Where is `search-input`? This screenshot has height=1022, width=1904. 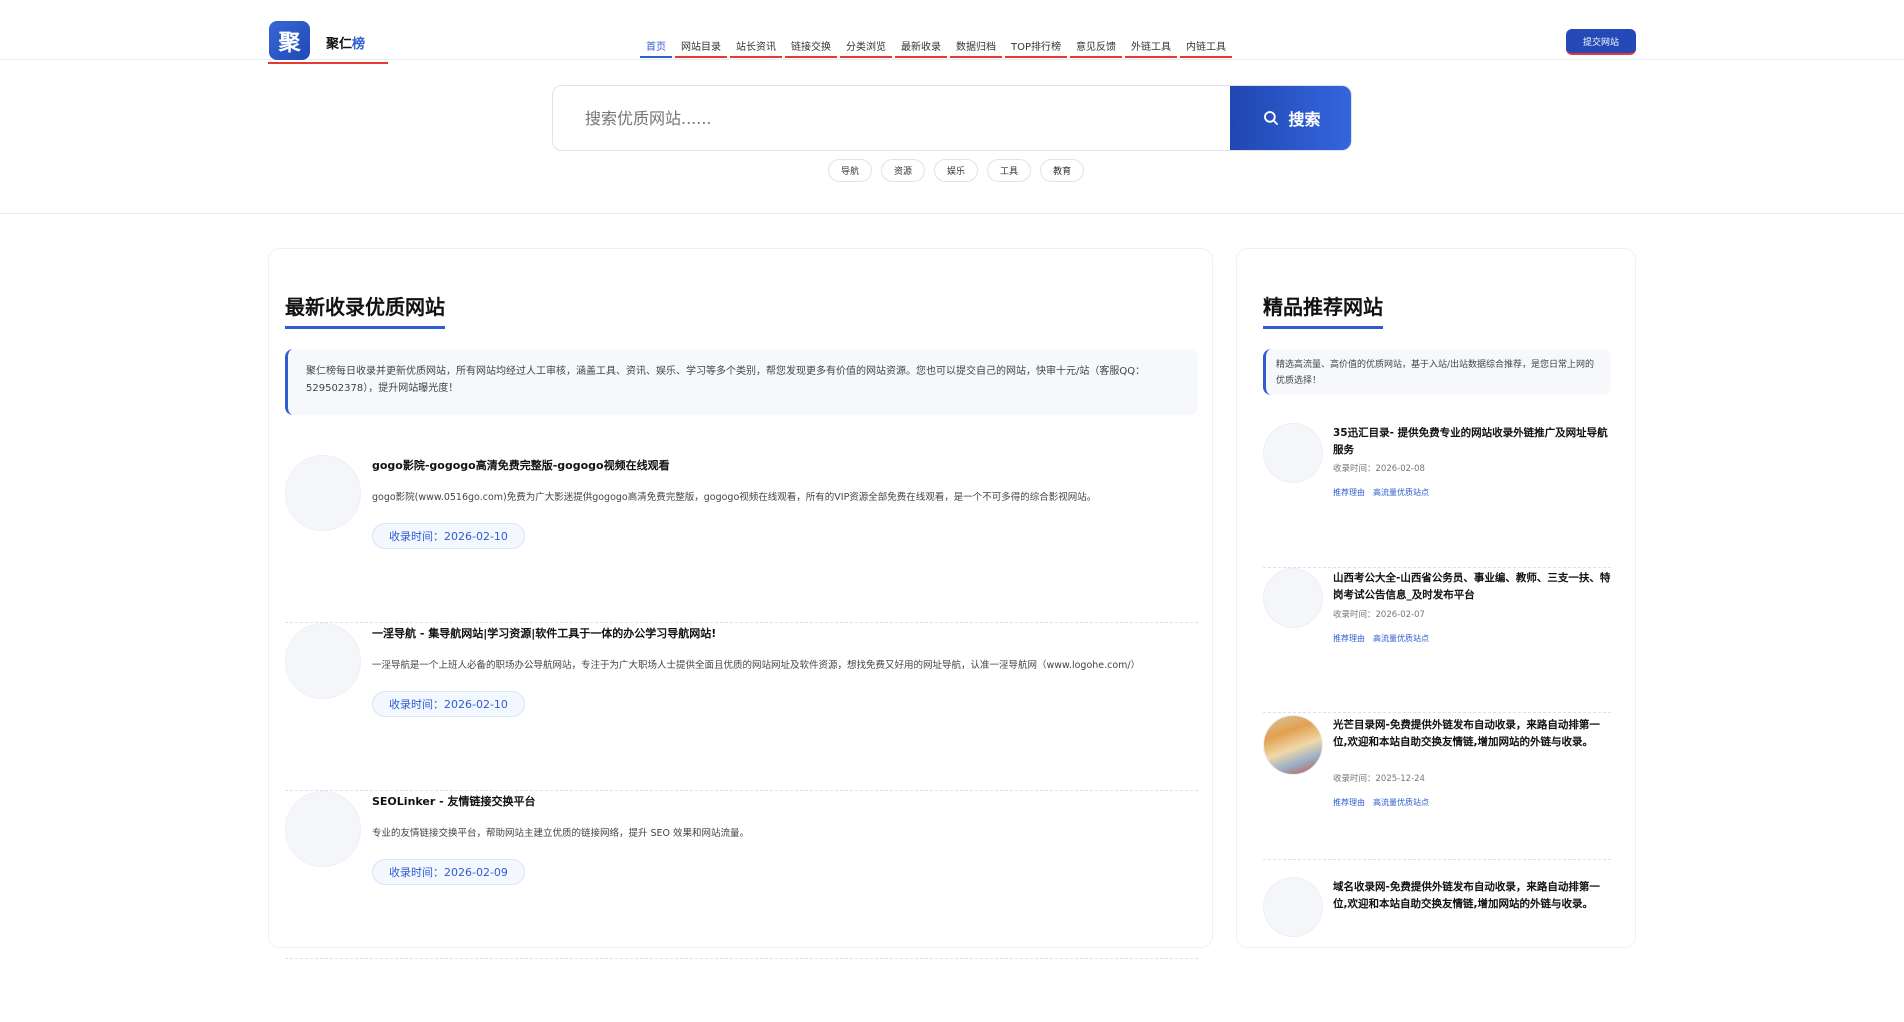
search-input is located at coordinates (892, 118).